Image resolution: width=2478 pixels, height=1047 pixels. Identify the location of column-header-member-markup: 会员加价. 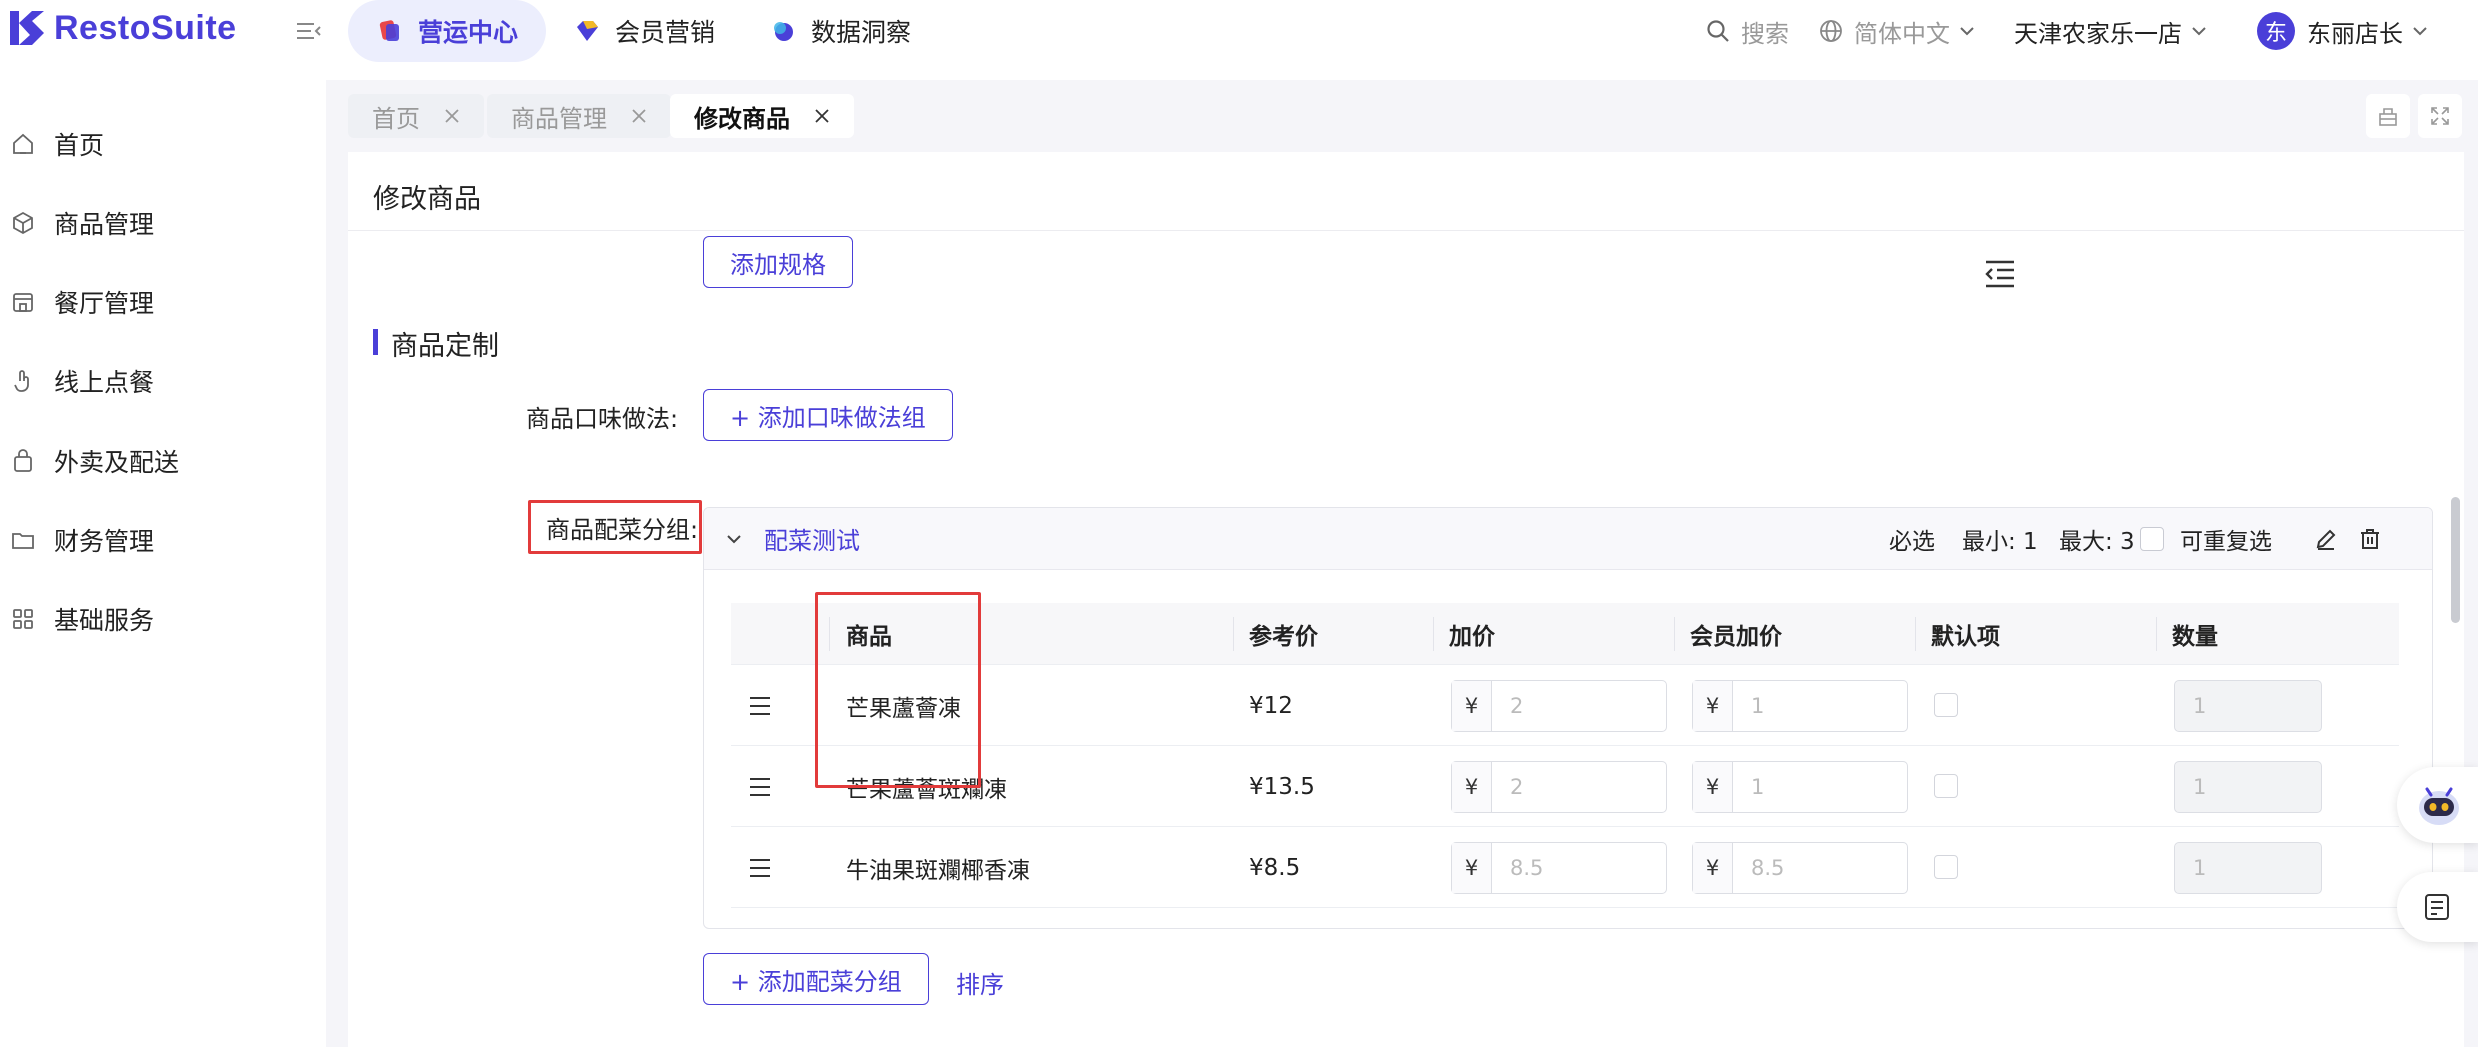
(1736, 637).